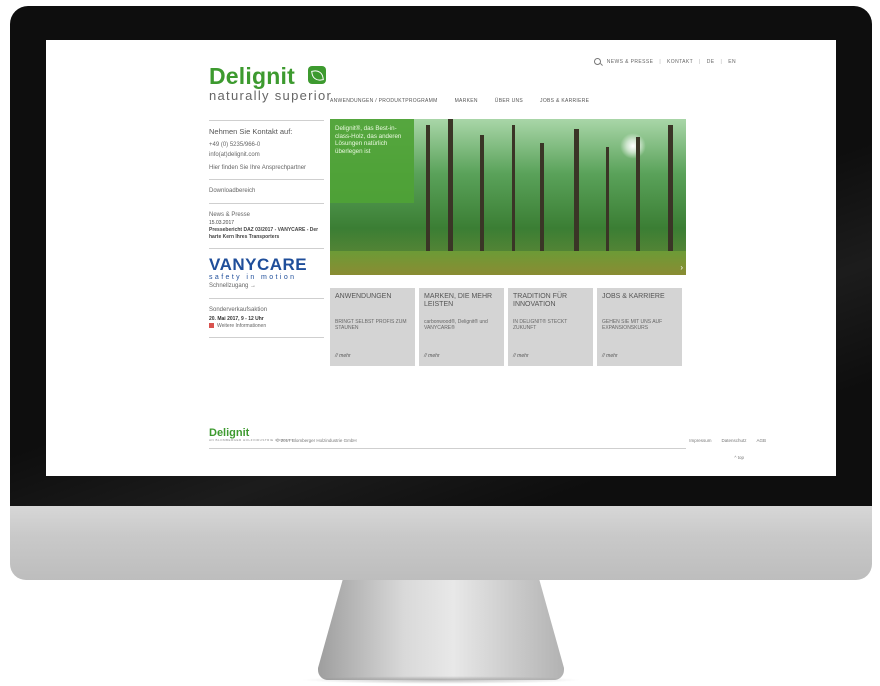 The image size is (880, 686). What do you see at coordinates (441, 680) in the screenshot?
I see `stand-shadow` at bounding box center [441, 680].